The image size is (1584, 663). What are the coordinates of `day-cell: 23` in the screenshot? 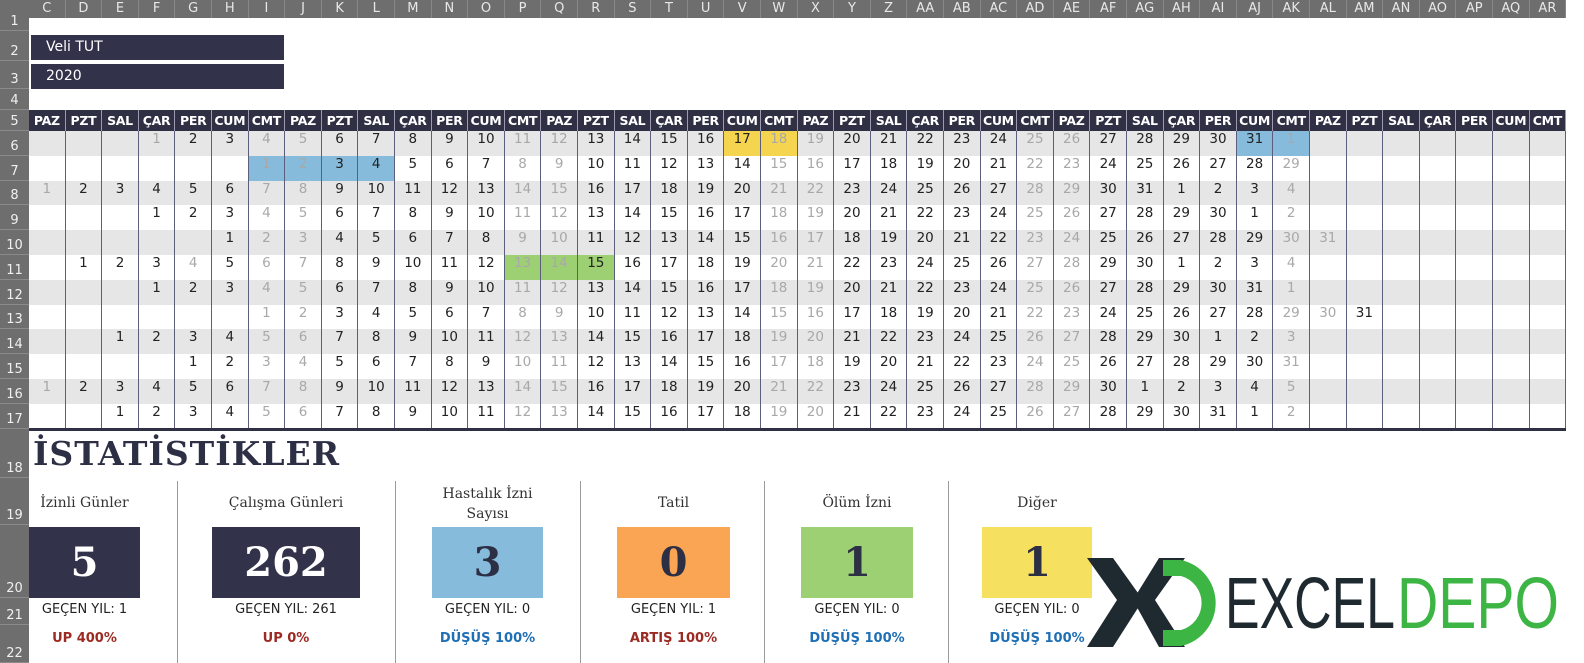 It's located at (1035, 243).